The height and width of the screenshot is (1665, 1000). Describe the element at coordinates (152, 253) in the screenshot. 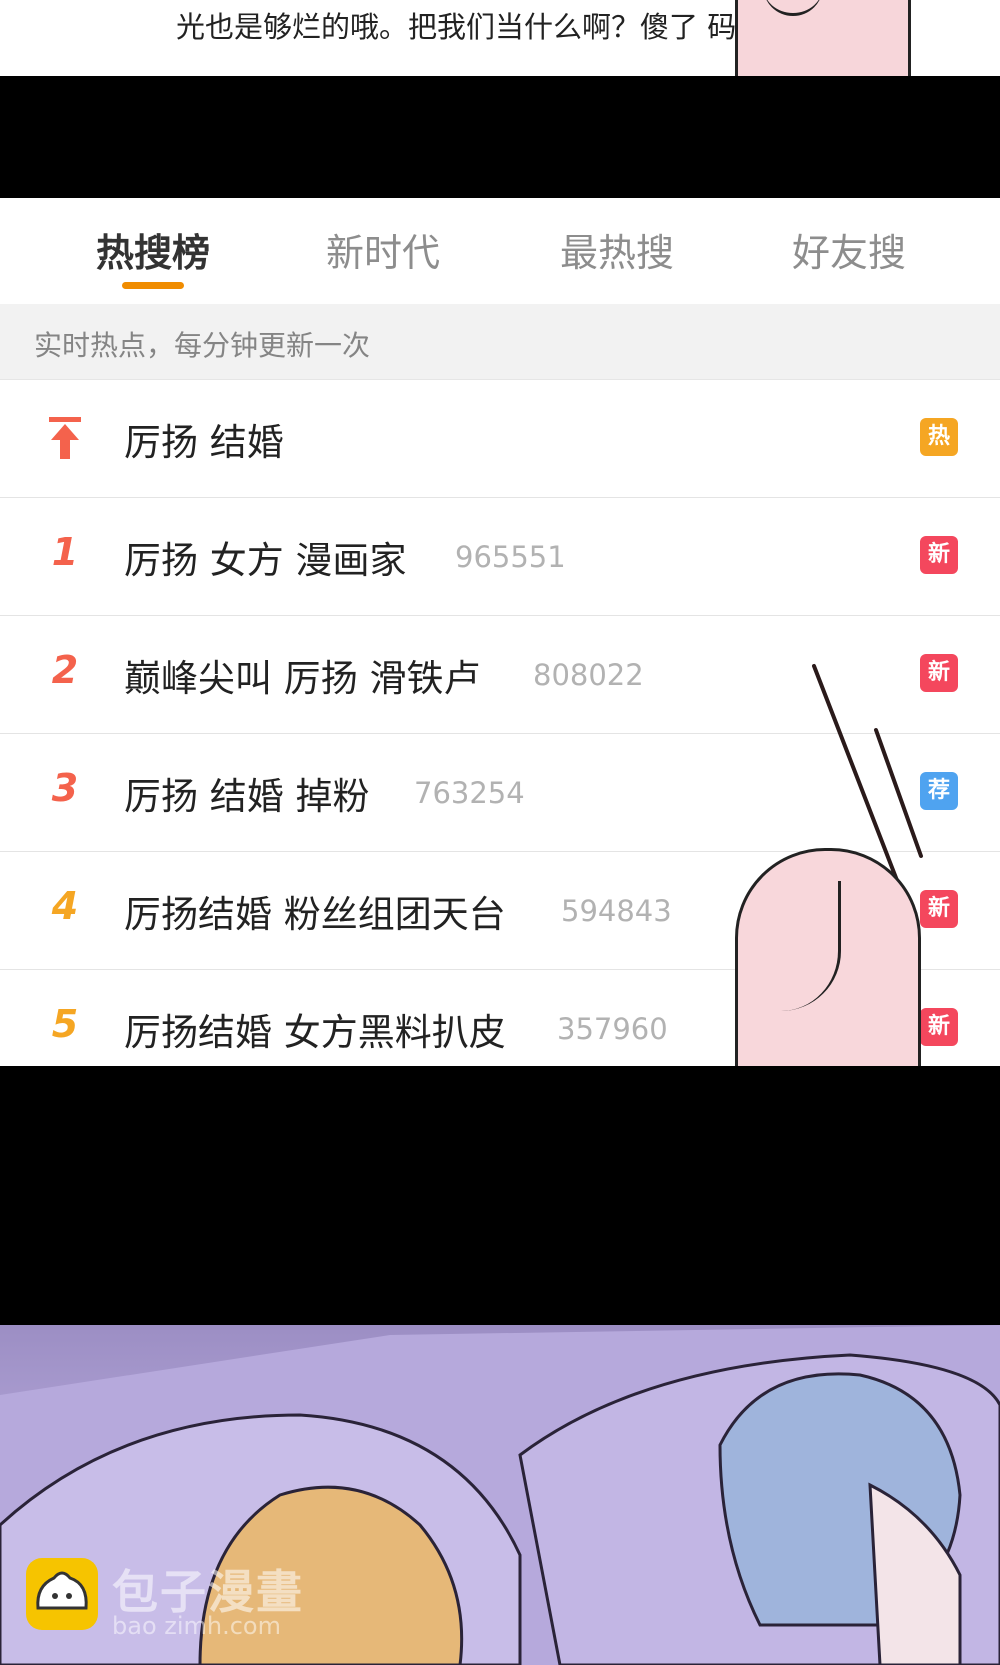

I see `tab-label: 热搜榜` at that location.